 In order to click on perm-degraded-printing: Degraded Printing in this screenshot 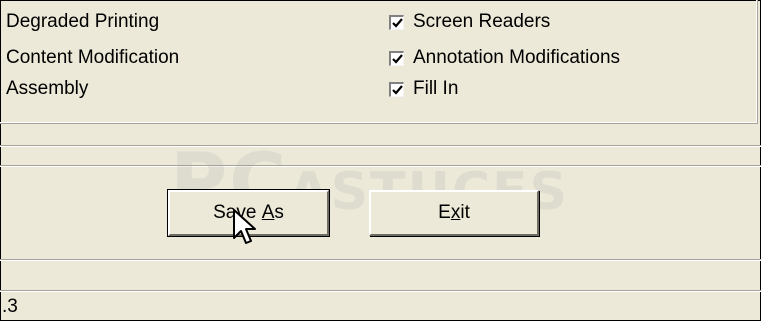, I will do `click(82, 22)`.